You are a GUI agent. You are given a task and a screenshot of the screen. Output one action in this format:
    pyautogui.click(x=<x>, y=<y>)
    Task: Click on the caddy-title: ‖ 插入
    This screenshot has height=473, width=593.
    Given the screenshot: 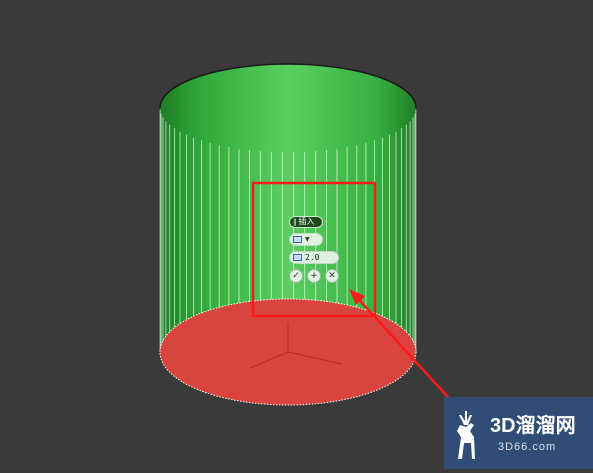 What is the action you would take?
    pyautogui.click(x=306, y=222)
    